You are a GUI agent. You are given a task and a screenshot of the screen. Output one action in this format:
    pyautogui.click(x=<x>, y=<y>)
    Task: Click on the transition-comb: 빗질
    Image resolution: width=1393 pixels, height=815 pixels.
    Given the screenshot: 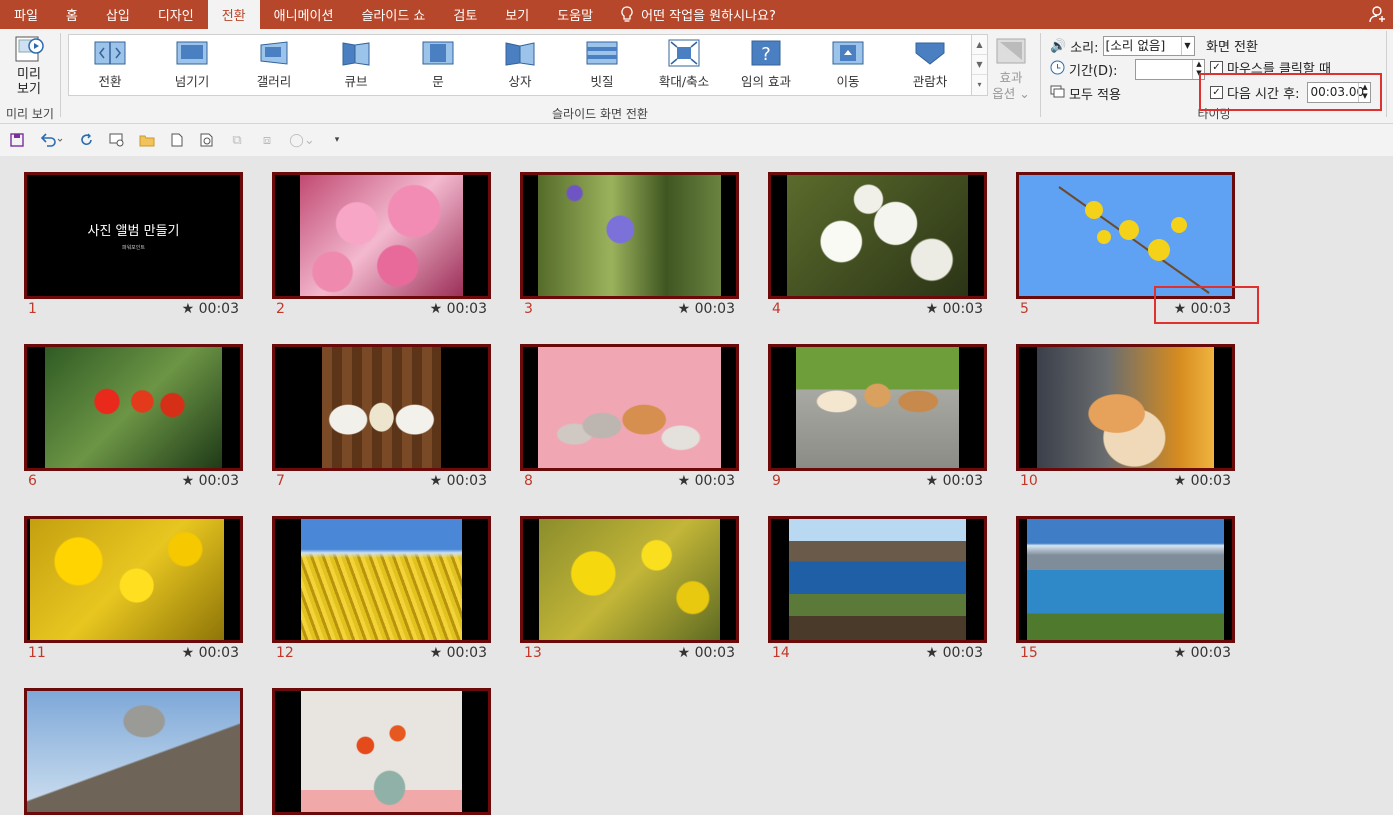 What is the action you would take?
    pyautogui.click(x=602, y=64)
    